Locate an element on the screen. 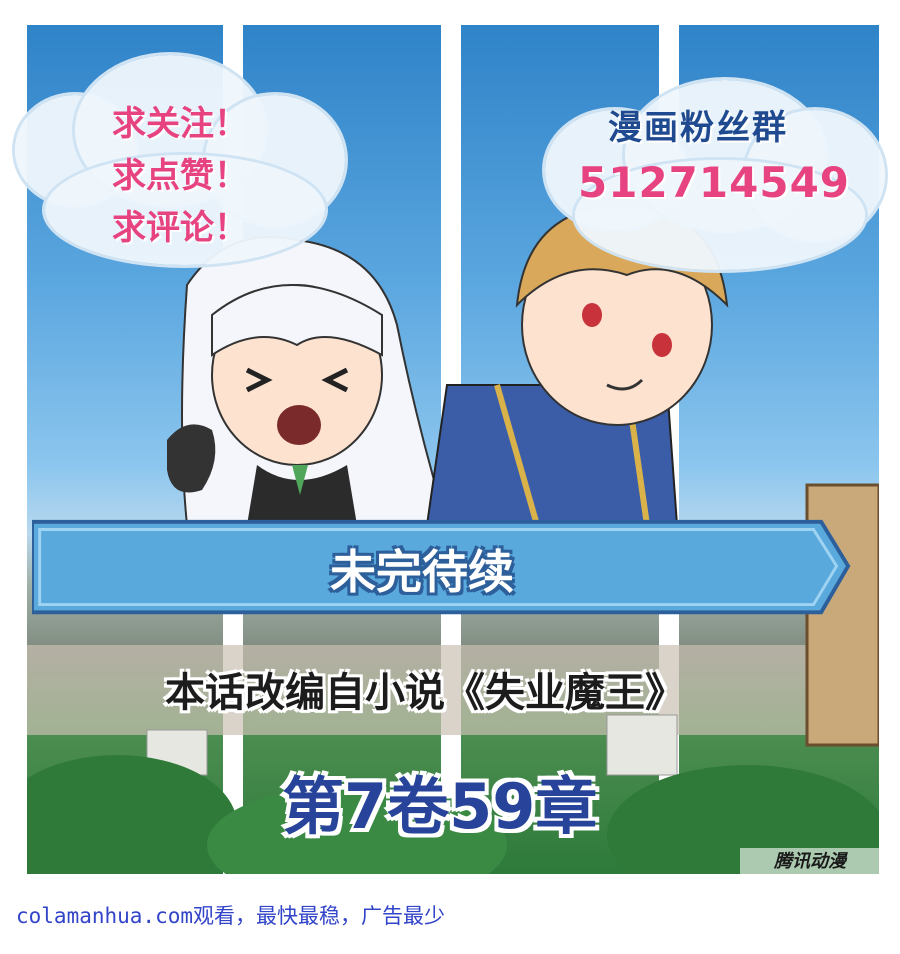 Image resolution: width=900 pixels, height=954 pixels. publisher-watermark: 腾讯动漫 is located at coordinates (810, 862).